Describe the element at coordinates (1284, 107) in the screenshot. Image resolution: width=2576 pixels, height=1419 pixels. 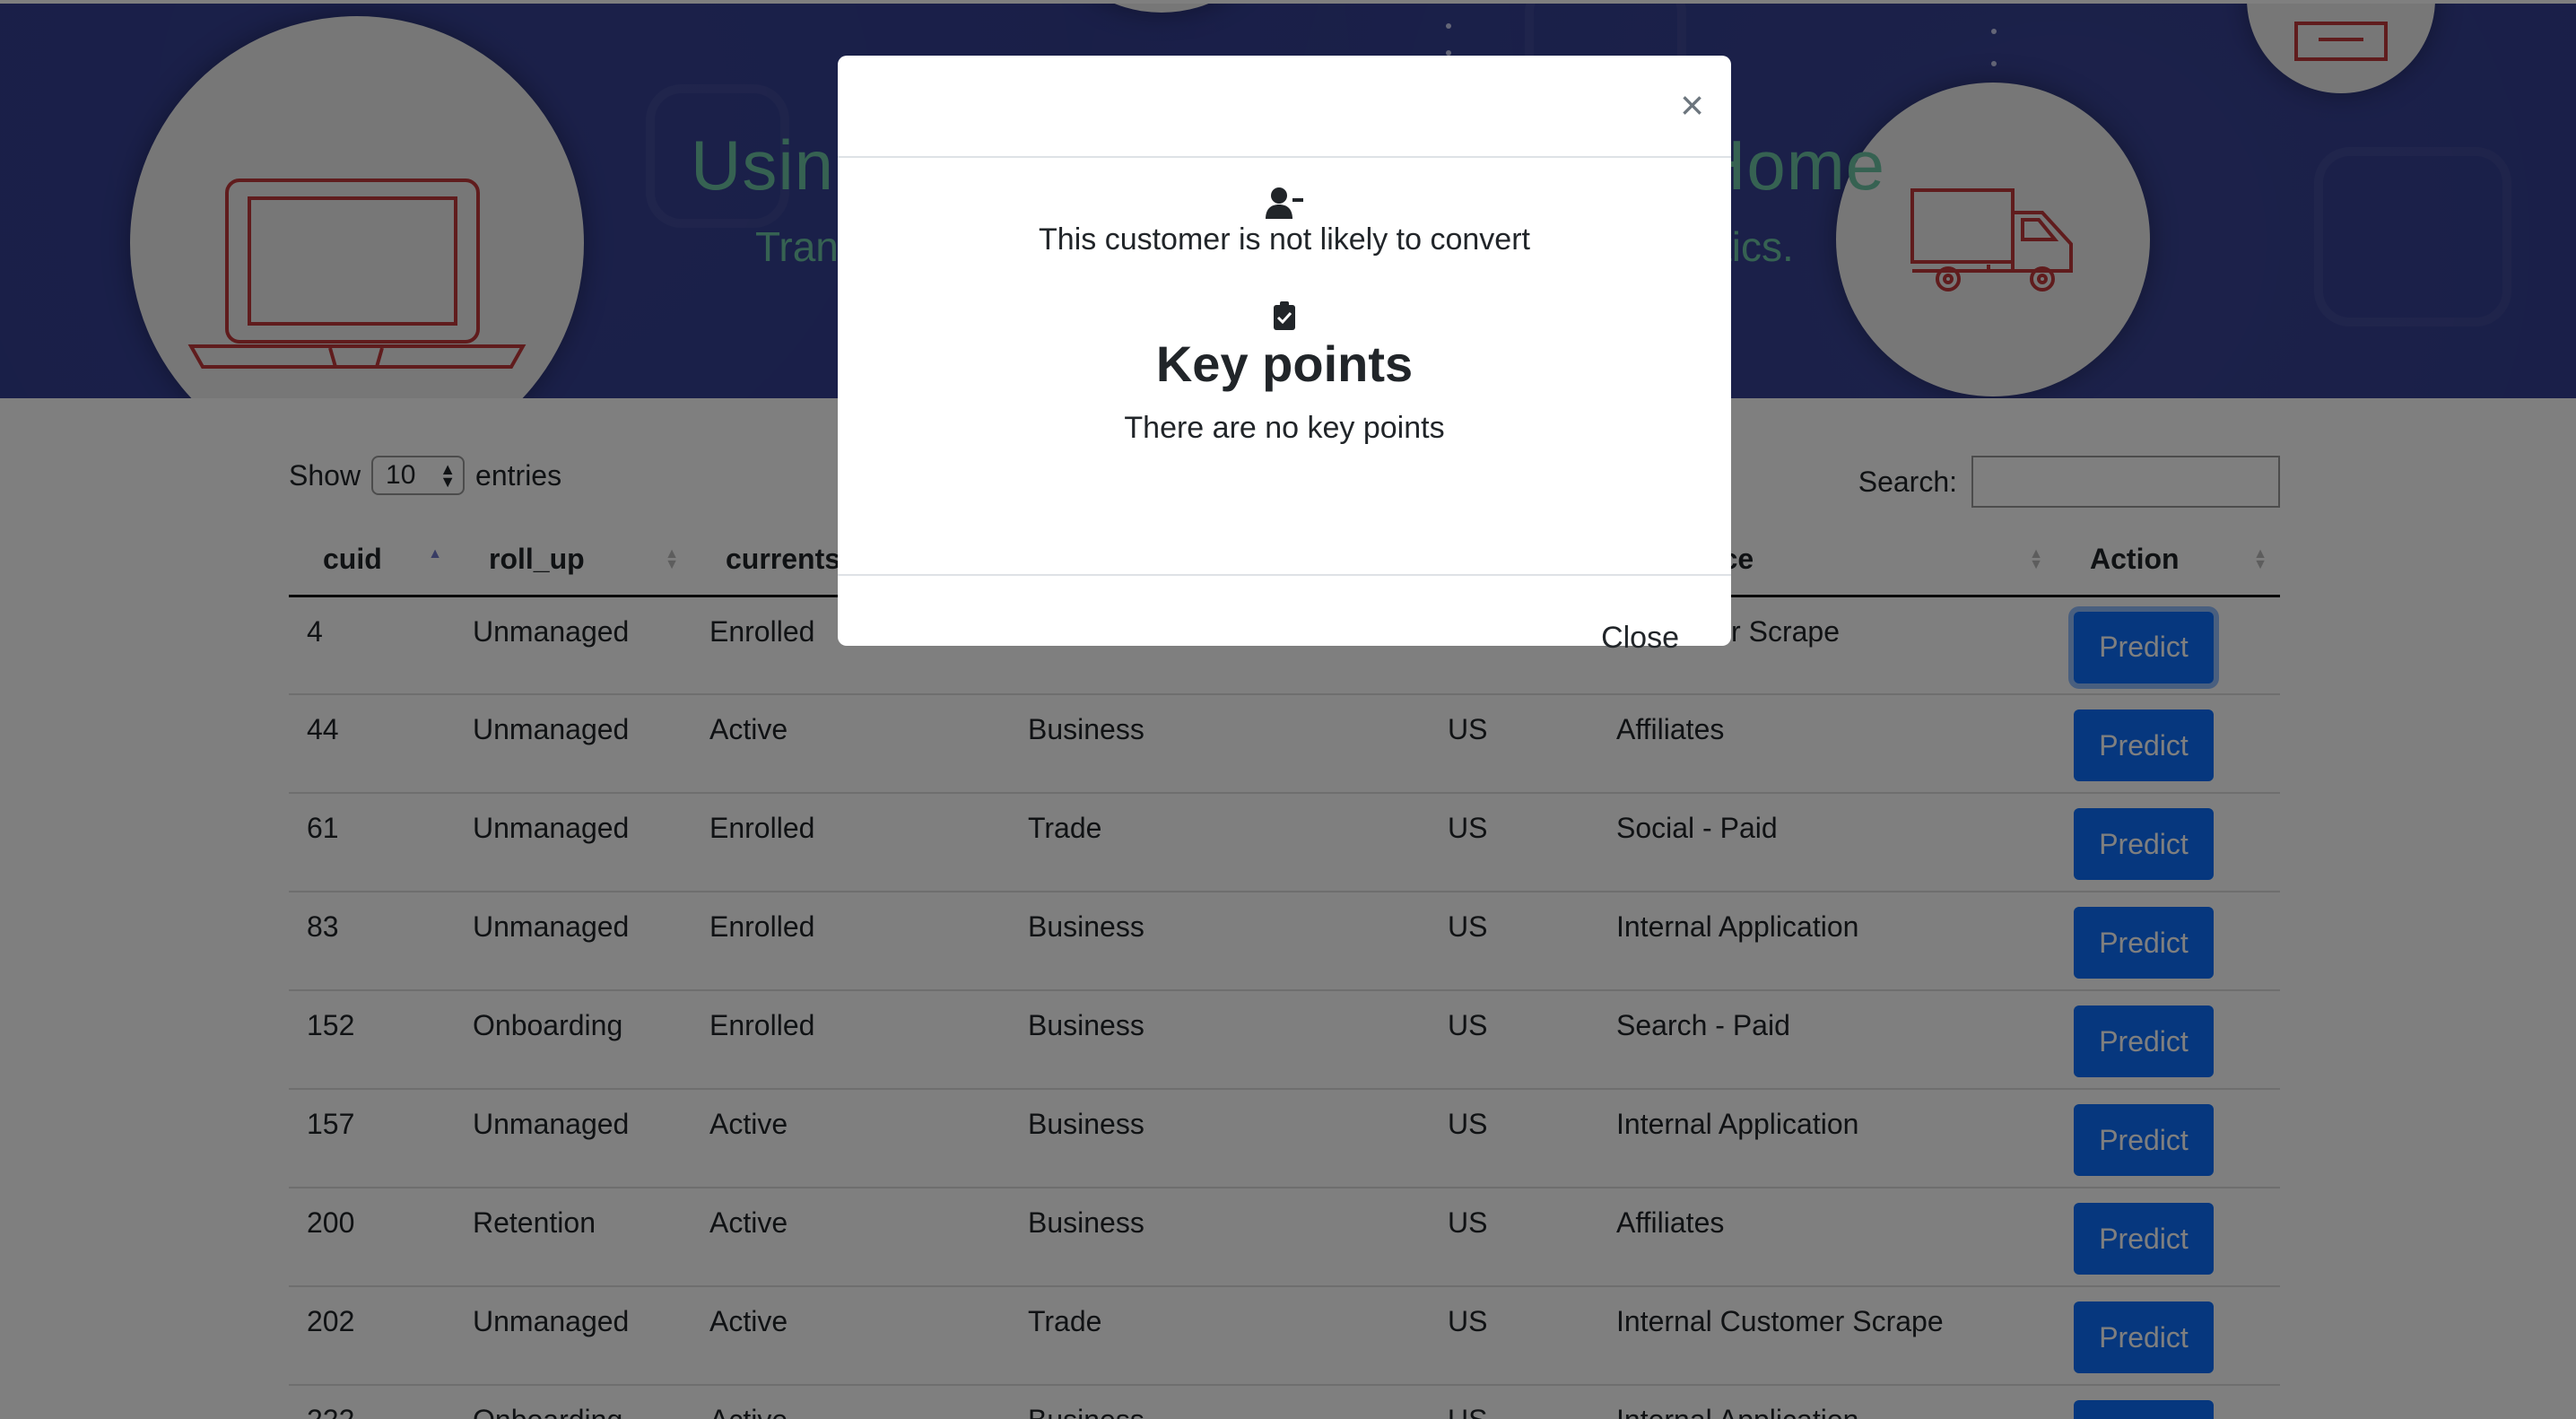
I see `modal-header: ×` at that location.